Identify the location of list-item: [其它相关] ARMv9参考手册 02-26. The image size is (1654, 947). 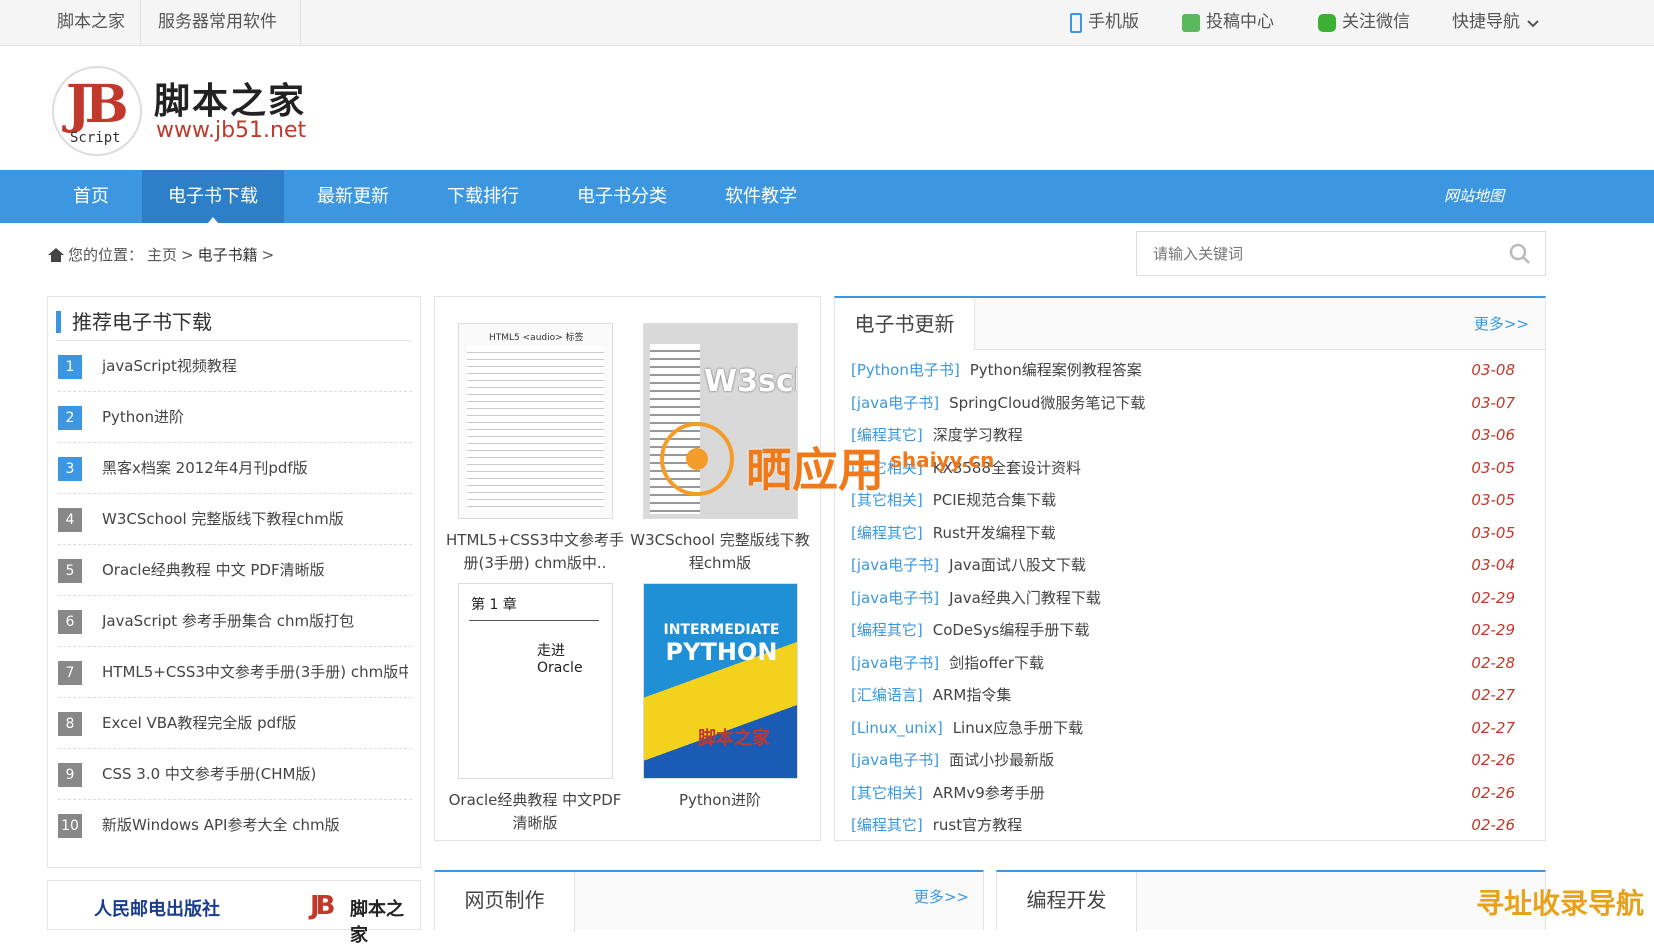
(1191, 793).